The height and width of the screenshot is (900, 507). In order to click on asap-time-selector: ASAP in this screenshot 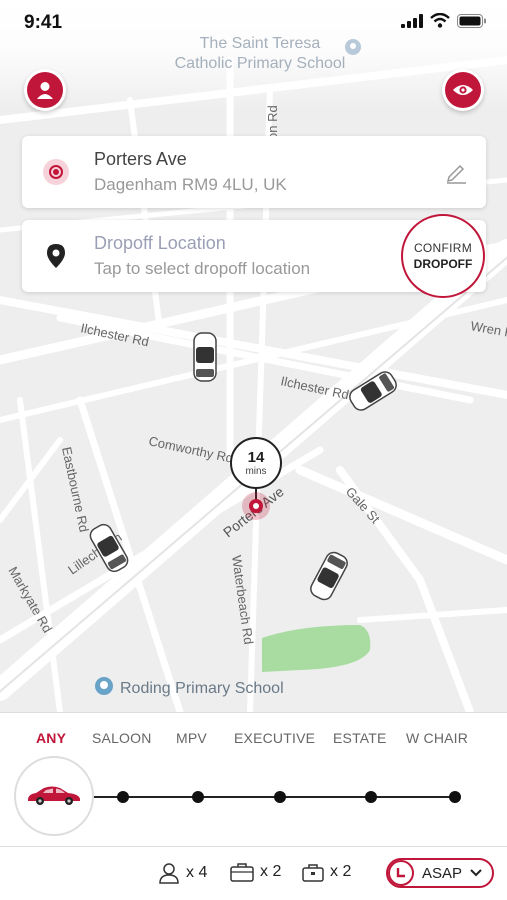, I will do `click(440, 873)`.